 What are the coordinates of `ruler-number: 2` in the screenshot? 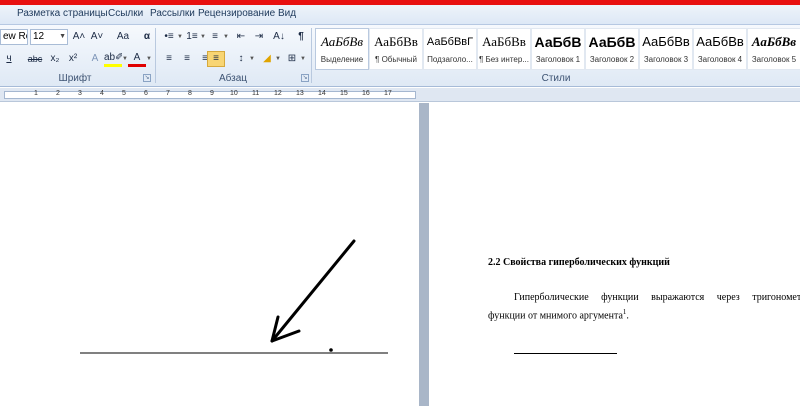 It's located at (58, 93).